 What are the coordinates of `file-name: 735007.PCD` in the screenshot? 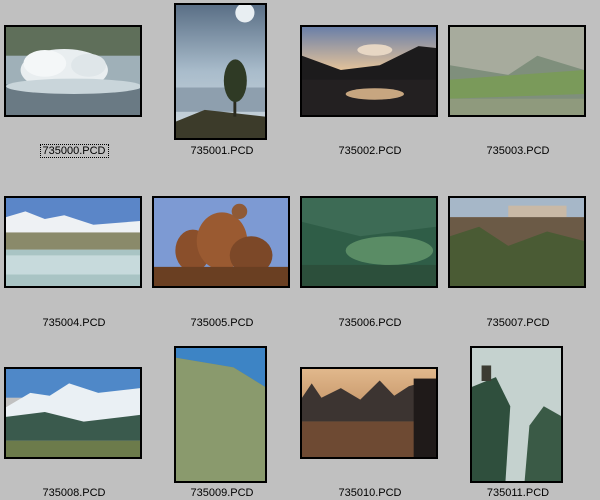 It's located at (518, 323).